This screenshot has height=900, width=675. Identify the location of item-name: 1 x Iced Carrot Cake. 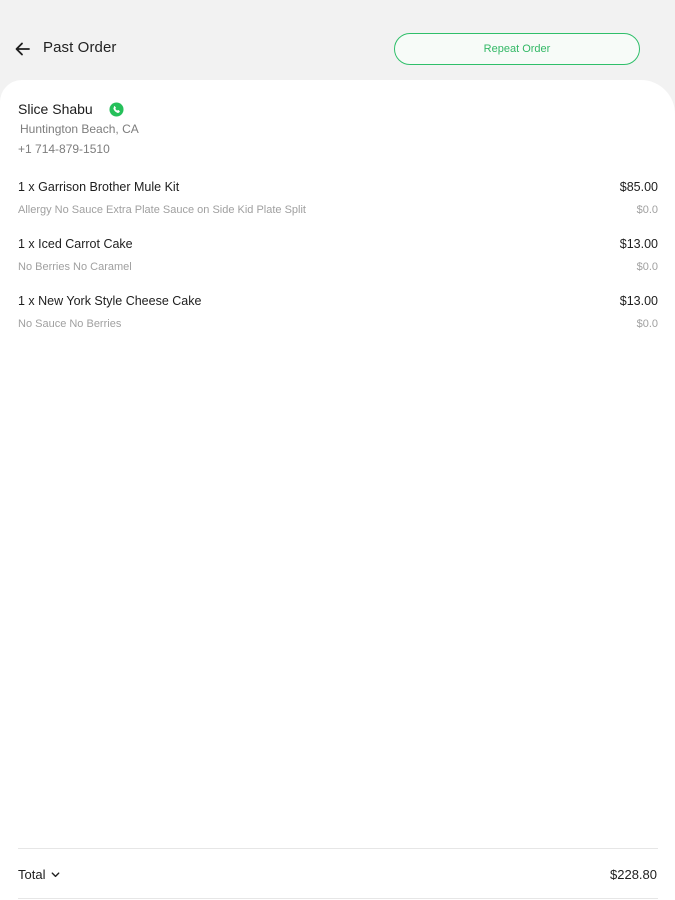
(75, 244).